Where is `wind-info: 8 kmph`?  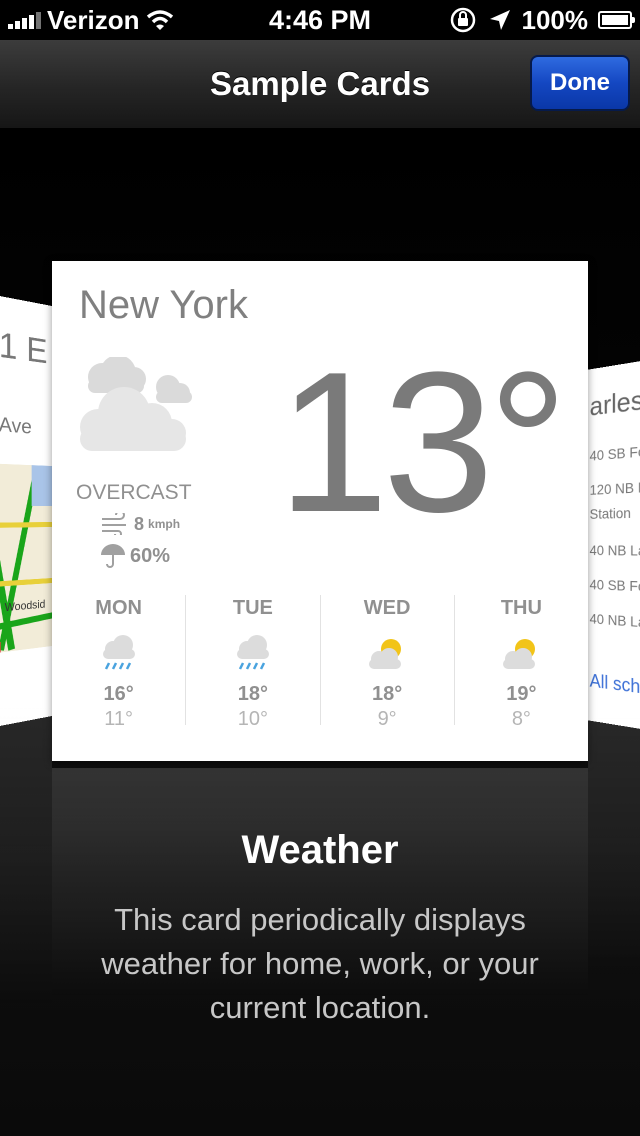 wind-info: 8 kmph is located at coordinates (140, 524).